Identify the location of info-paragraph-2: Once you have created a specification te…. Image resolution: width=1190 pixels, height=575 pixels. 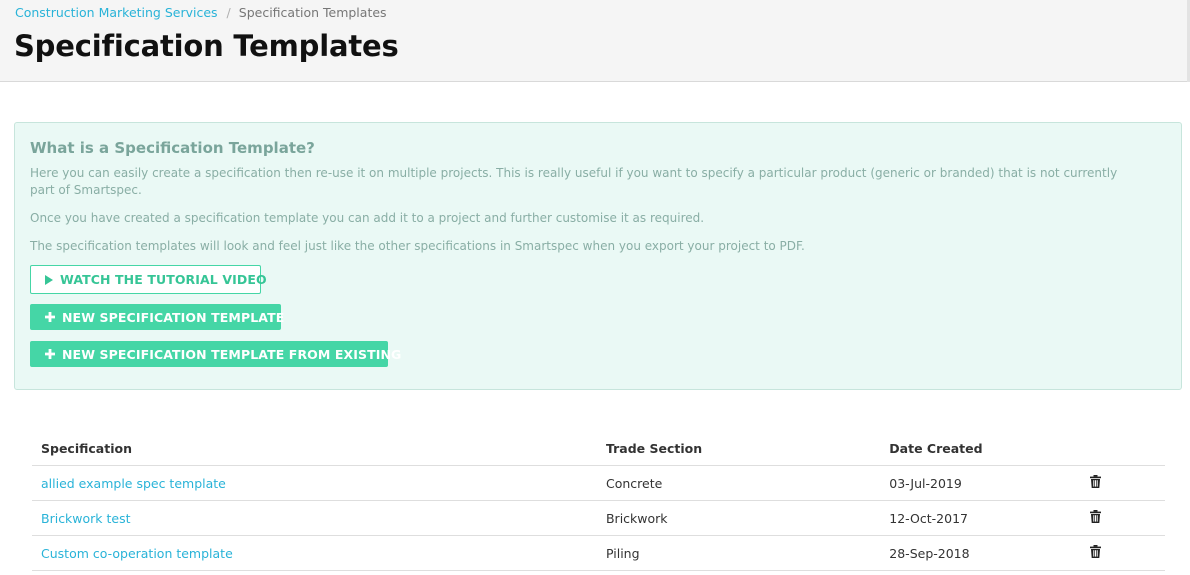
(367, 218).